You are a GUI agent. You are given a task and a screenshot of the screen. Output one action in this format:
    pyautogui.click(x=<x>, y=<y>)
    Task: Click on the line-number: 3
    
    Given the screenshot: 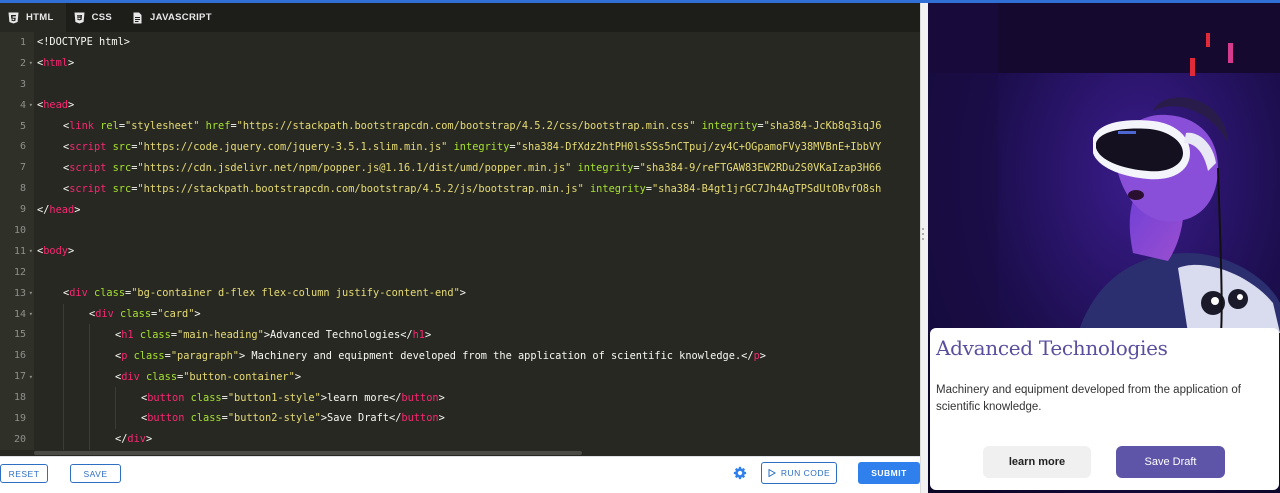 What is the action you would take?
    pyautogui.click(x=17, y=84)
    